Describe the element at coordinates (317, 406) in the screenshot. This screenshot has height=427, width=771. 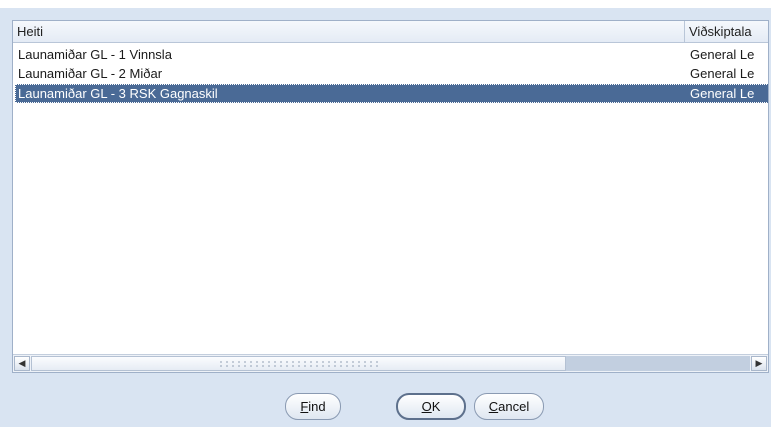
I see `find-label: ind` at that location.